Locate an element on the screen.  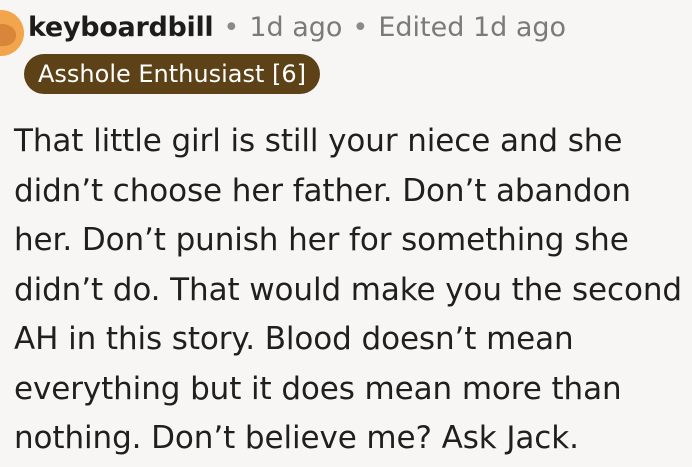
edited-label: Edited 1d ago is located at coordinates (472, 27).